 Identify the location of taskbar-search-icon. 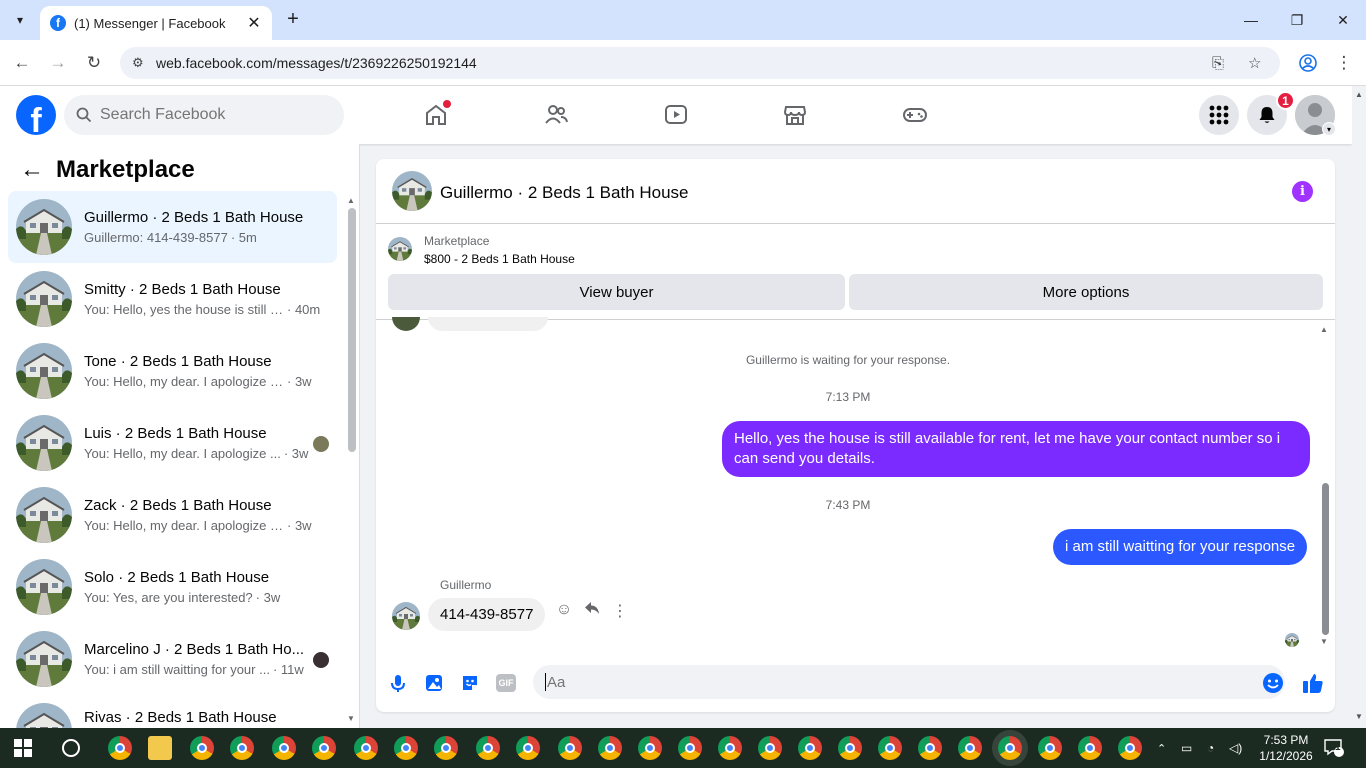
(71, 748).